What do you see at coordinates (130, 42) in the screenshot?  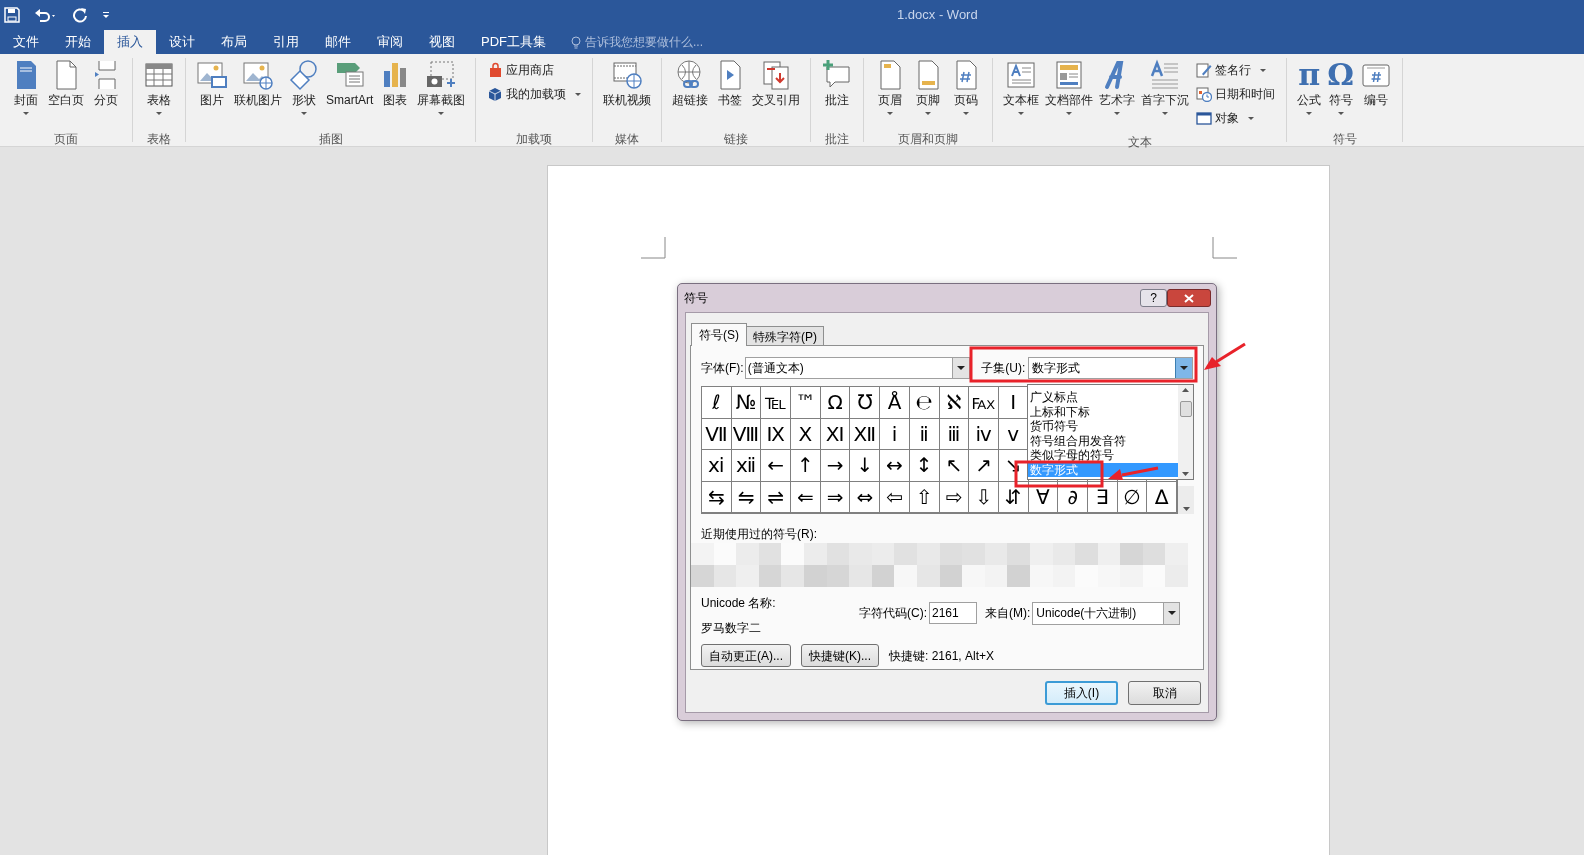 I see `ribbon-tab: 插入` at bounding box center [130, 42].